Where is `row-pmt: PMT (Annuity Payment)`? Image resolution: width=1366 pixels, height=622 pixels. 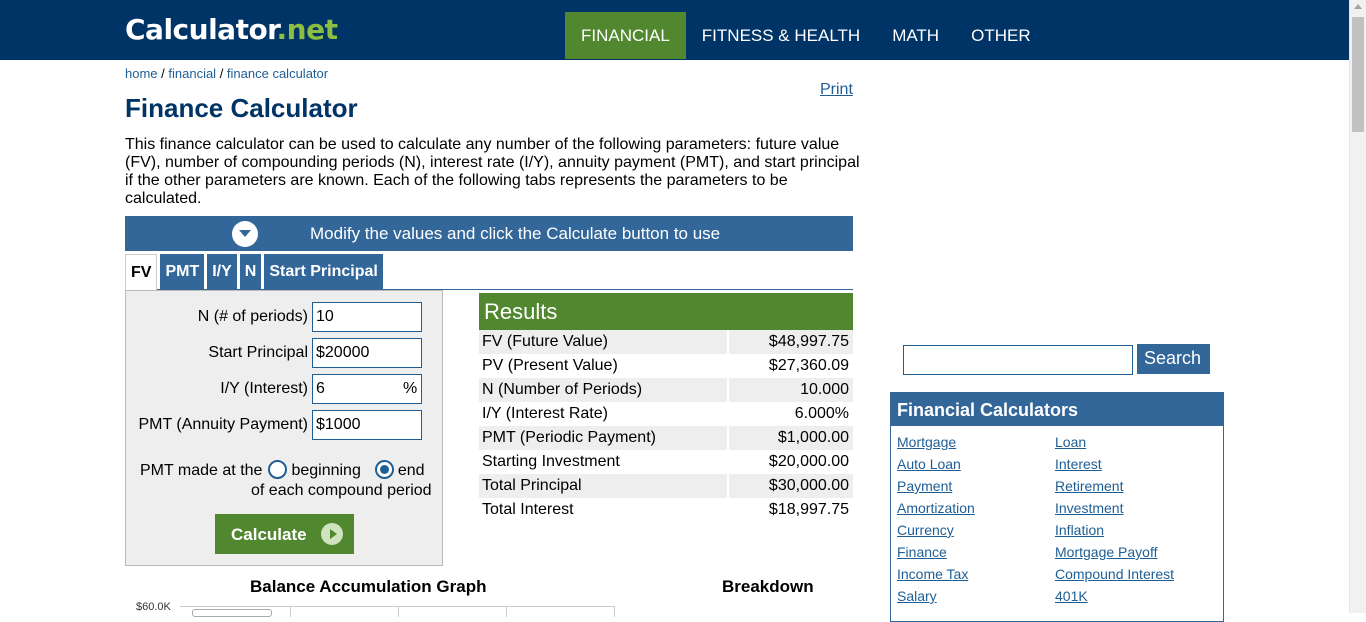
row-pmt: PMT (Annuity Payment) is located at coordinates (285, 425).